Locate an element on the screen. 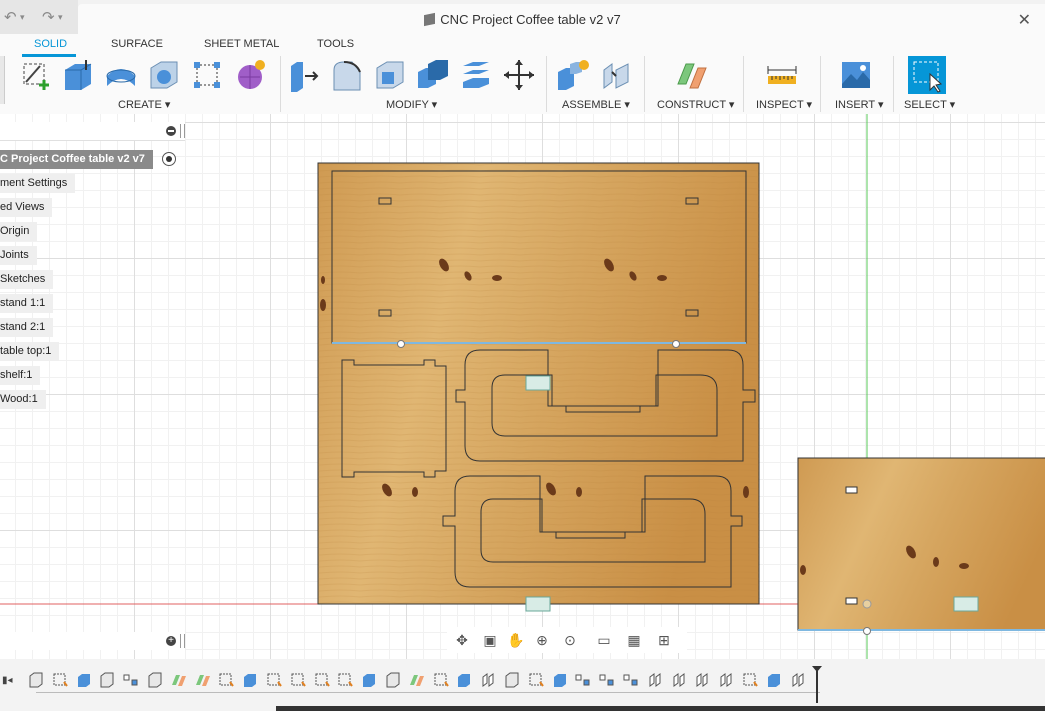 Image resolution: width=1045 pixels, height=711 pixels. browser-item-named-views: ed Views is located at coordinates (26, 207).